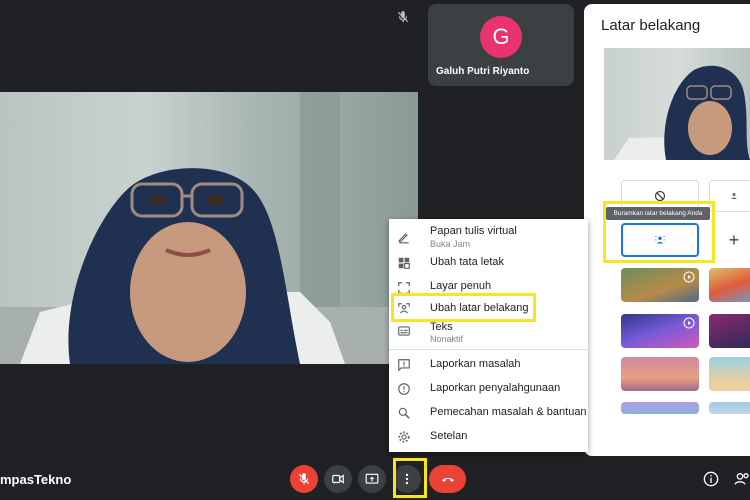 Image resolution: width=750 pixels, height=500 pixels. I want to click on participant-tile: G Galuh Putri Riyanto, so click(501, 45).